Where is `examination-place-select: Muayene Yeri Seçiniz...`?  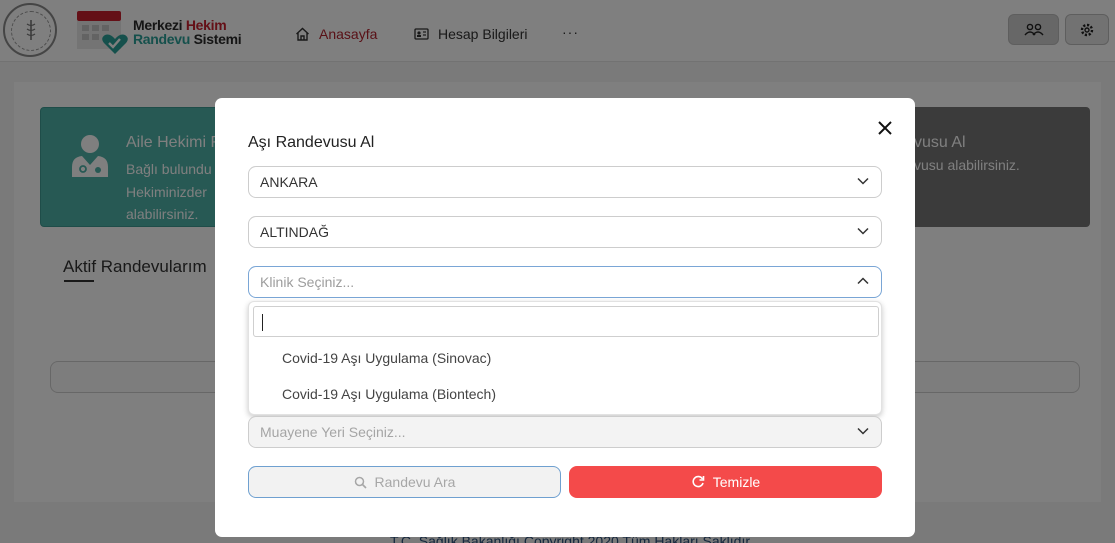
examination-place-select: Muayene Yeri Seçiniz... is located at coordinates (565, 432).